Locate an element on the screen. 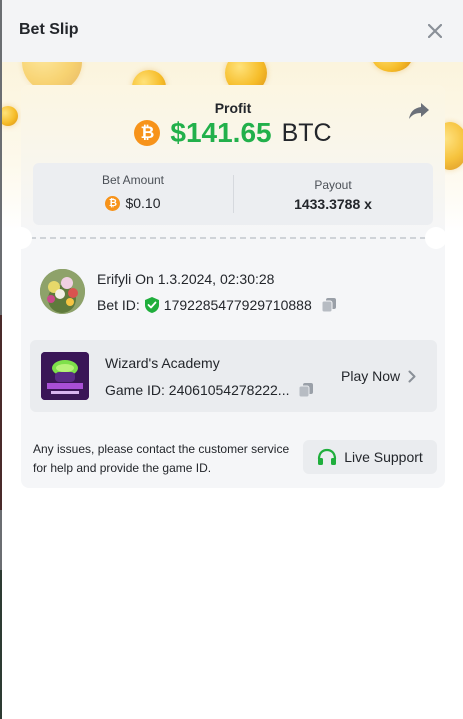 The height and width of the screenshot is (719, 463). ticket-notch-right is located at coordinates (436, 238).